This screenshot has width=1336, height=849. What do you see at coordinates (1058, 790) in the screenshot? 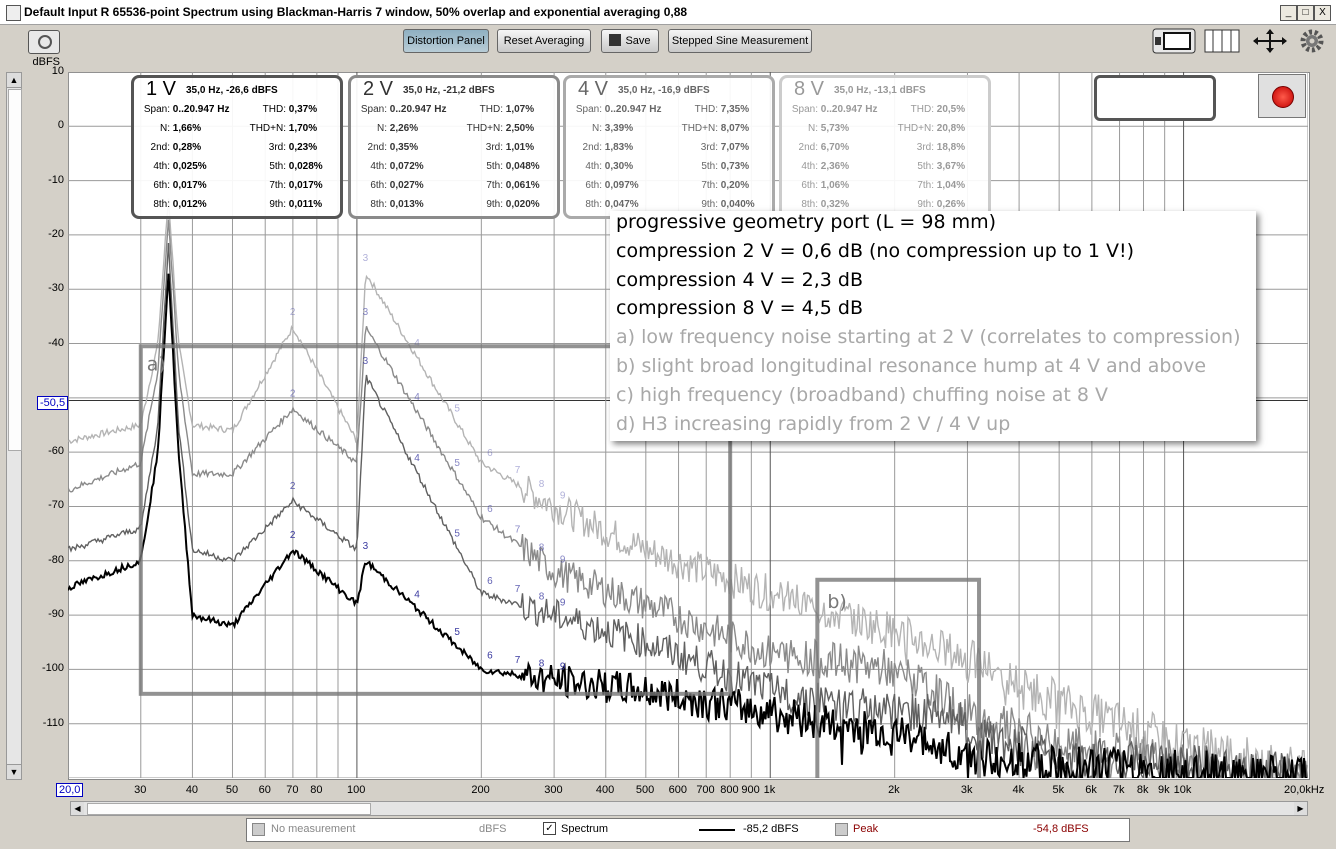
I see `x-tick-label: 5k` at bounding box center [1058, 790].